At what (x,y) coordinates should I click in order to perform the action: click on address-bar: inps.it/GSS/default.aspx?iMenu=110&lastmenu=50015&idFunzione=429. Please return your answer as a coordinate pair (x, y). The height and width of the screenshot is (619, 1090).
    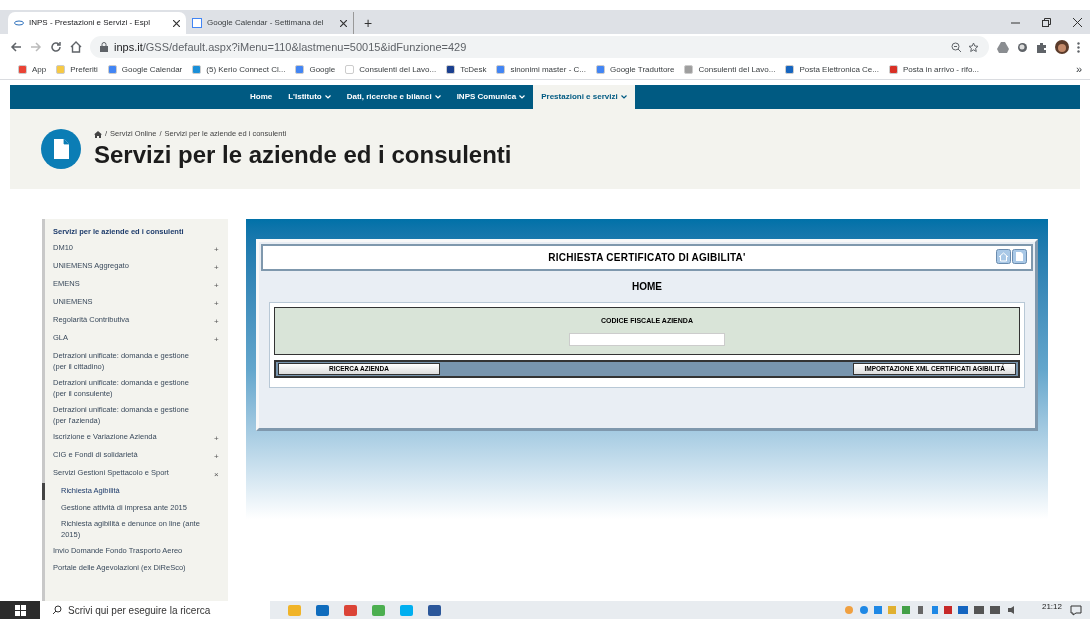
    Looking at the image, I should click on (539, 47).